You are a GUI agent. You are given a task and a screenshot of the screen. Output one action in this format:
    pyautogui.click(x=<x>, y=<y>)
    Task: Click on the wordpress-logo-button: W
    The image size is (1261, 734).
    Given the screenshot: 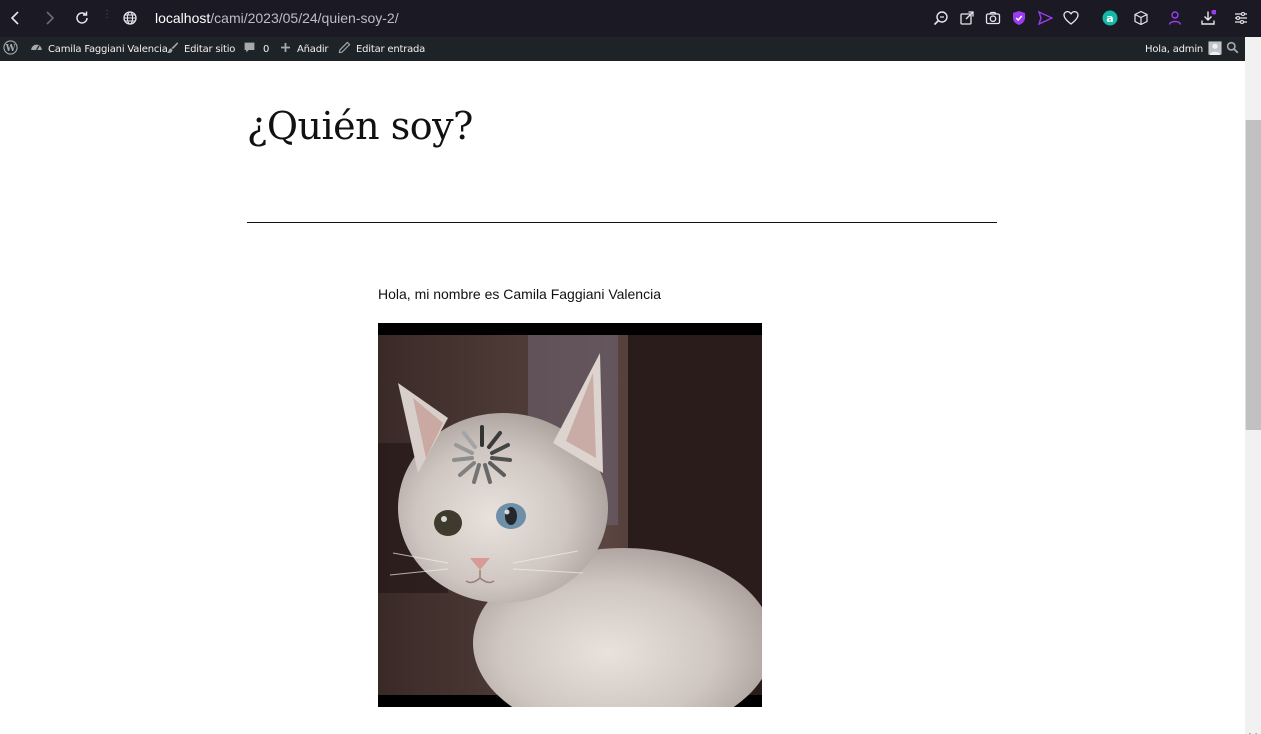 What is the action you would take?
    pyautogui.click(x=10, y=49)
    